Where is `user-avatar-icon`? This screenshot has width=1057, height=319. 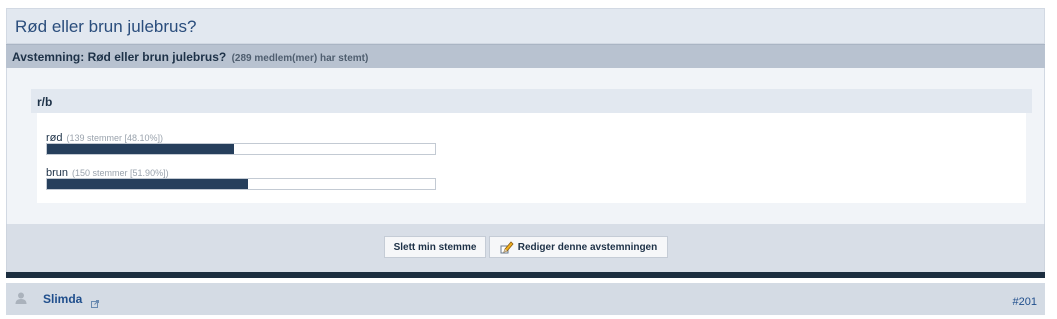
user-avatar-icon is located at coordinates (21, 298).